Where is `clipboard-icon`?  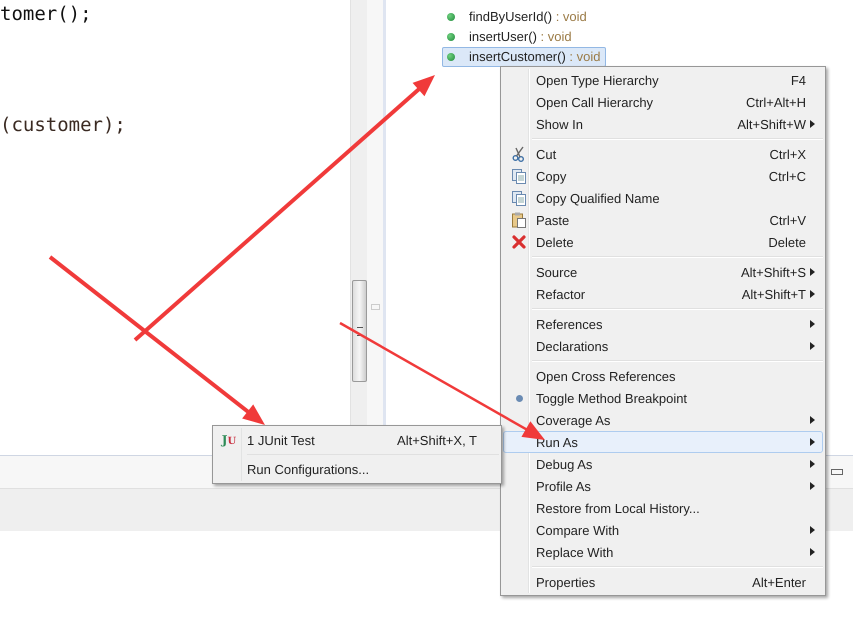
clipboard-icon is located at coordinates (519, 220).